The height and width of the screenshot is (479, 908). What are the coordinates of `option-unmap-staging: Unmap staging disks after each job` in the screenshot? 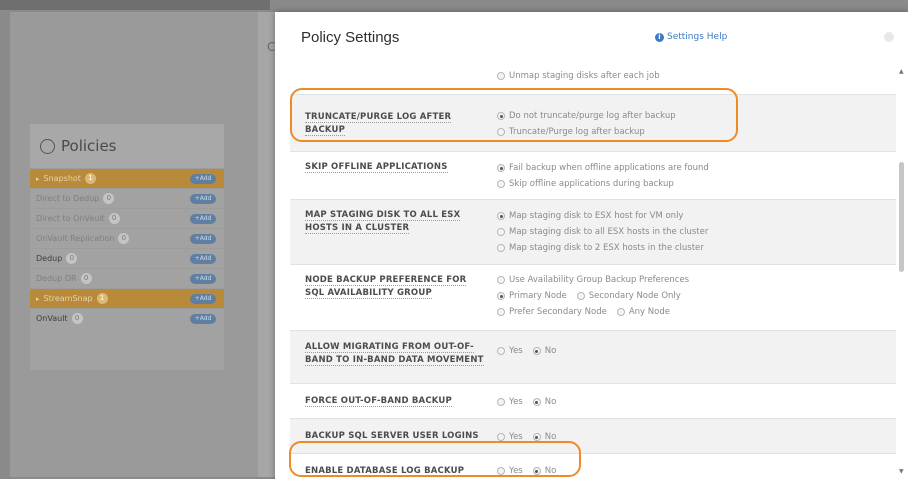 It's located at (578, 76).